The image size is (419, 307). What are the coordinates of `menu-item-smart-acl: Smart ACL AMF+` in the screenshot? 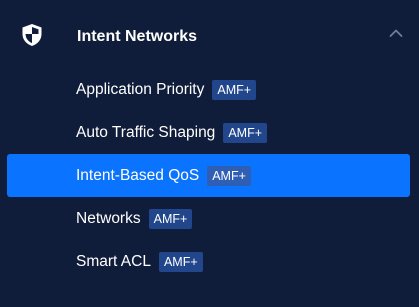 It's located at (209, 261).